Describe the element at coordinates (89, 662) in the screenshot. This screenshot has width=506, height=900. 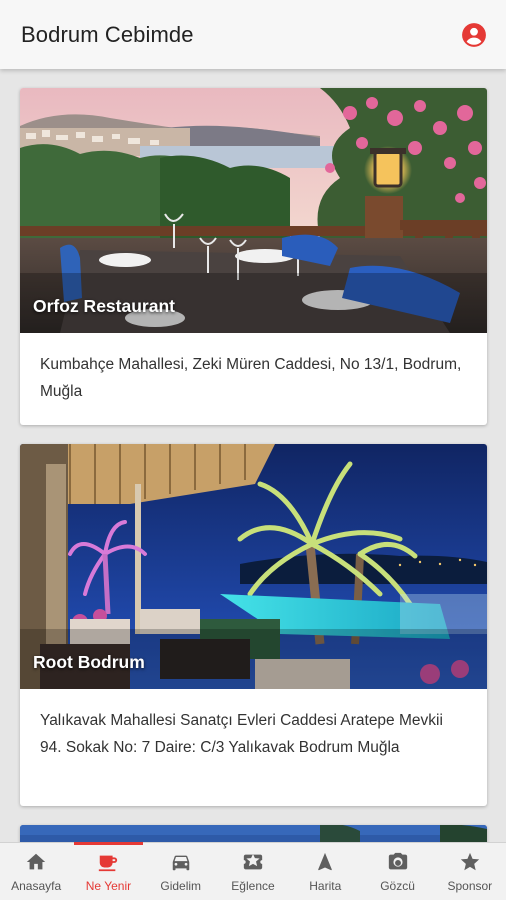
I see `place-name: Root Bodrum` at that location.